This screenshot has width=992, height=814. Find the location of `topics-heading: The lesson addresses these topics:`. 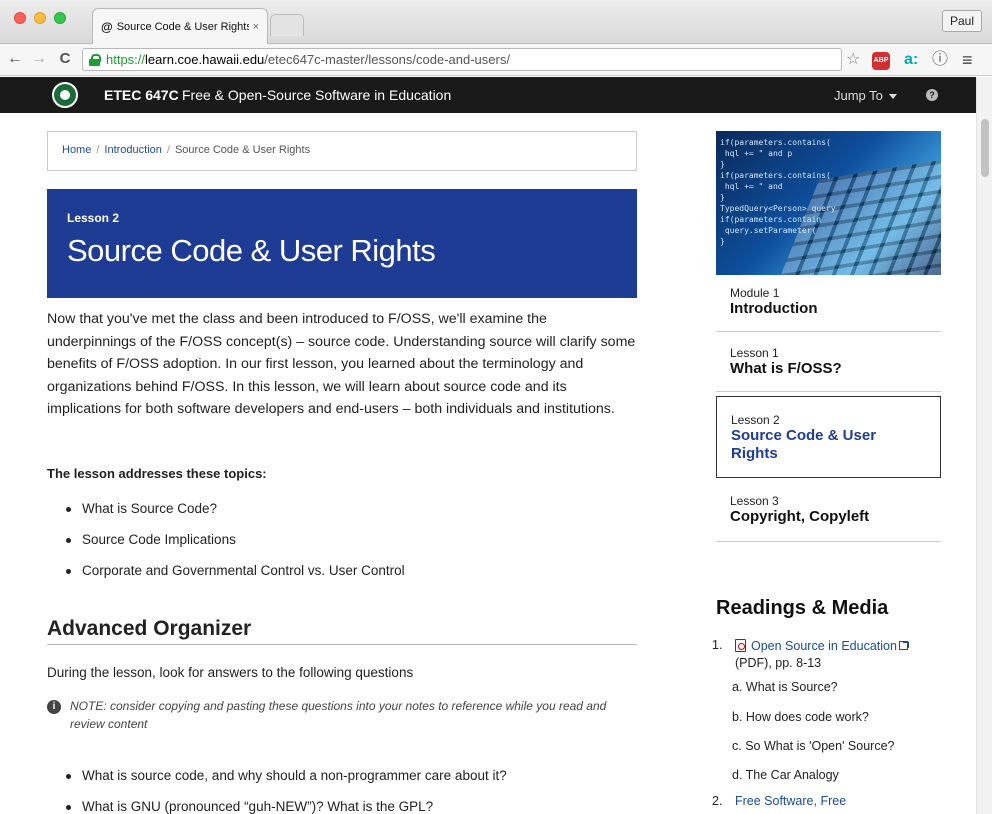

topics-heading: The lesson addresses these topics: is located at coordinates (157, 473).